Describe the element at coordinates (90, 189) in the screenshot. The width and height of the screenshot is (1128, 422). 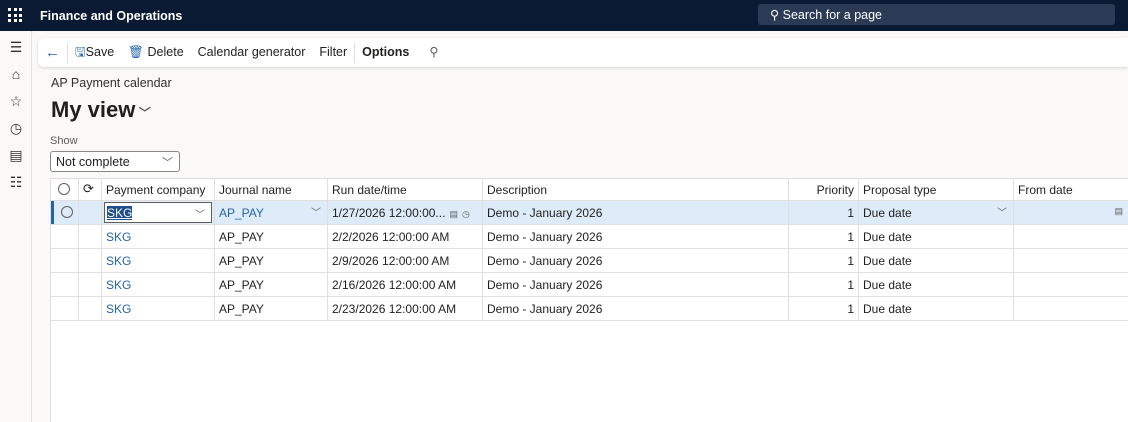
I see `refresh-icon: ⟳` at that location.